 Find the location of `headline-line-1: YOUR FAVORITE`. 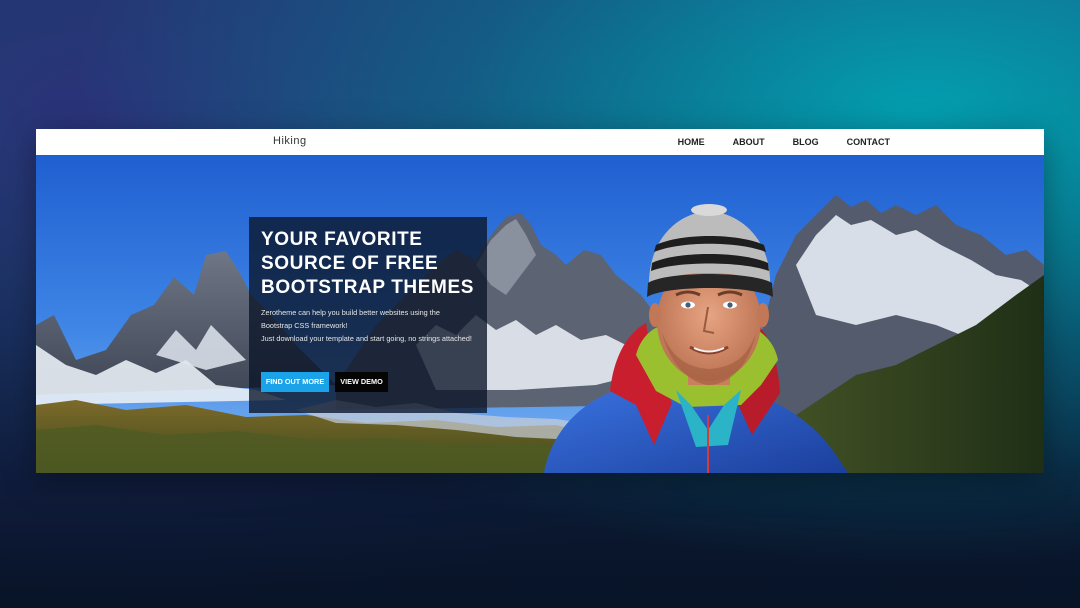

headline-line-1: YOUR FAVORITE is located at coordinates (342, 239).